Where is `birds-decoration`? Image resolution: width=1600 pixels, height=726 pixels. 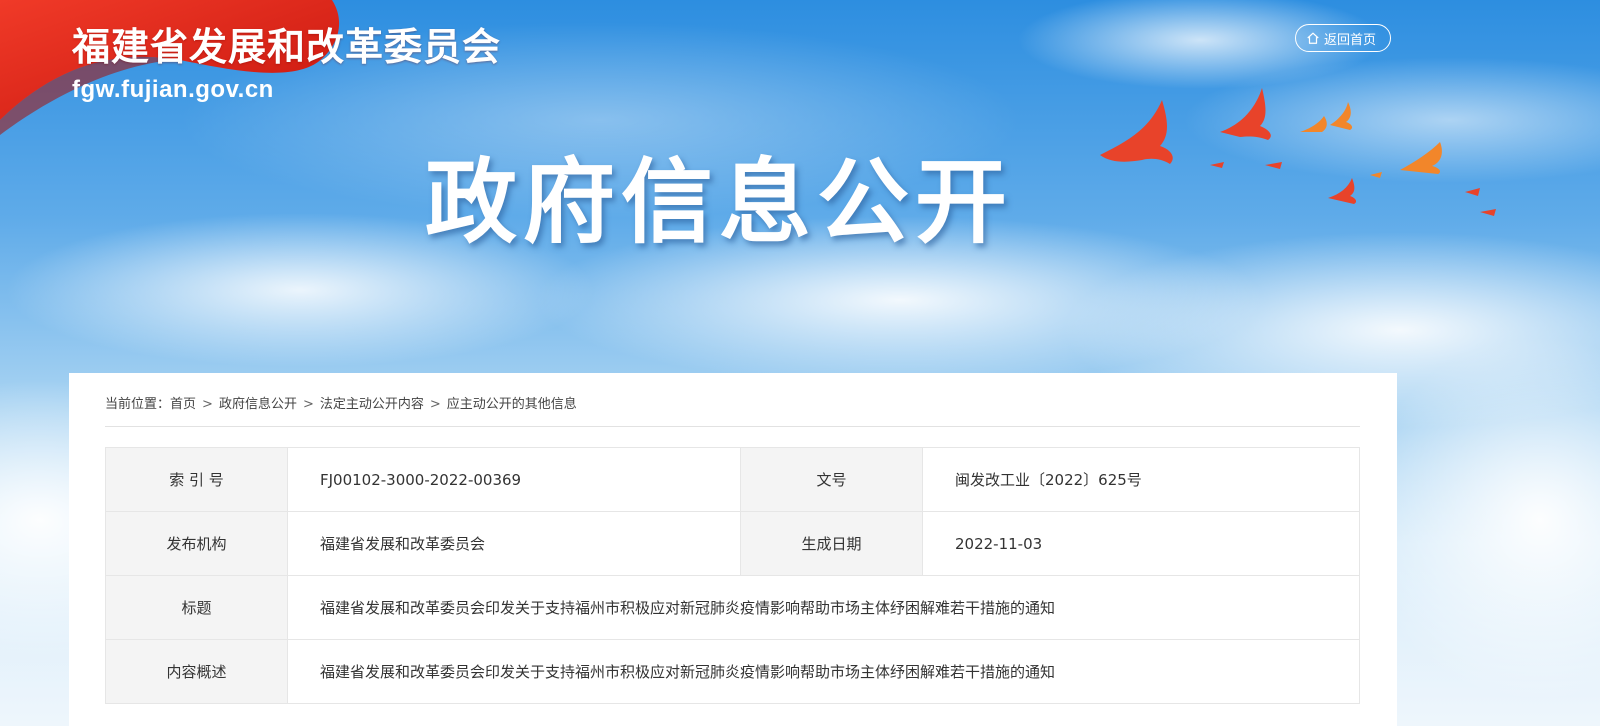
birds-decoration is located at coordinates (1298, 152).